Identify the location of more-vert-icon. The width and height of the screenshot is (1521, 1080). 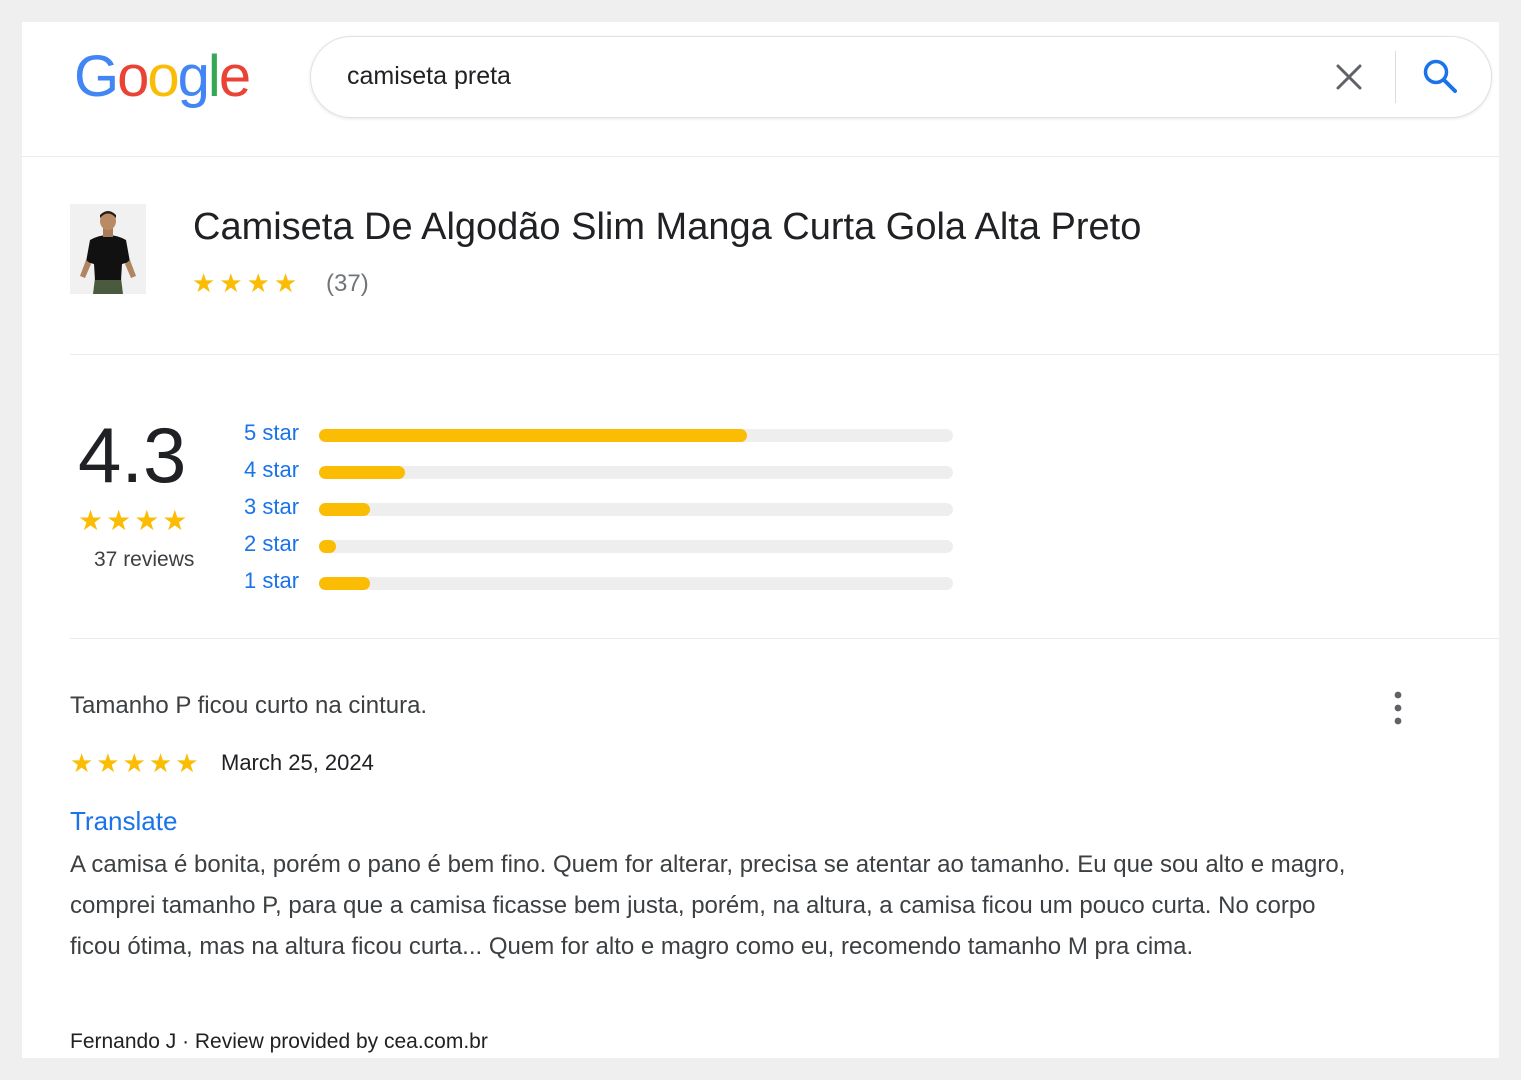
(1398, 708).